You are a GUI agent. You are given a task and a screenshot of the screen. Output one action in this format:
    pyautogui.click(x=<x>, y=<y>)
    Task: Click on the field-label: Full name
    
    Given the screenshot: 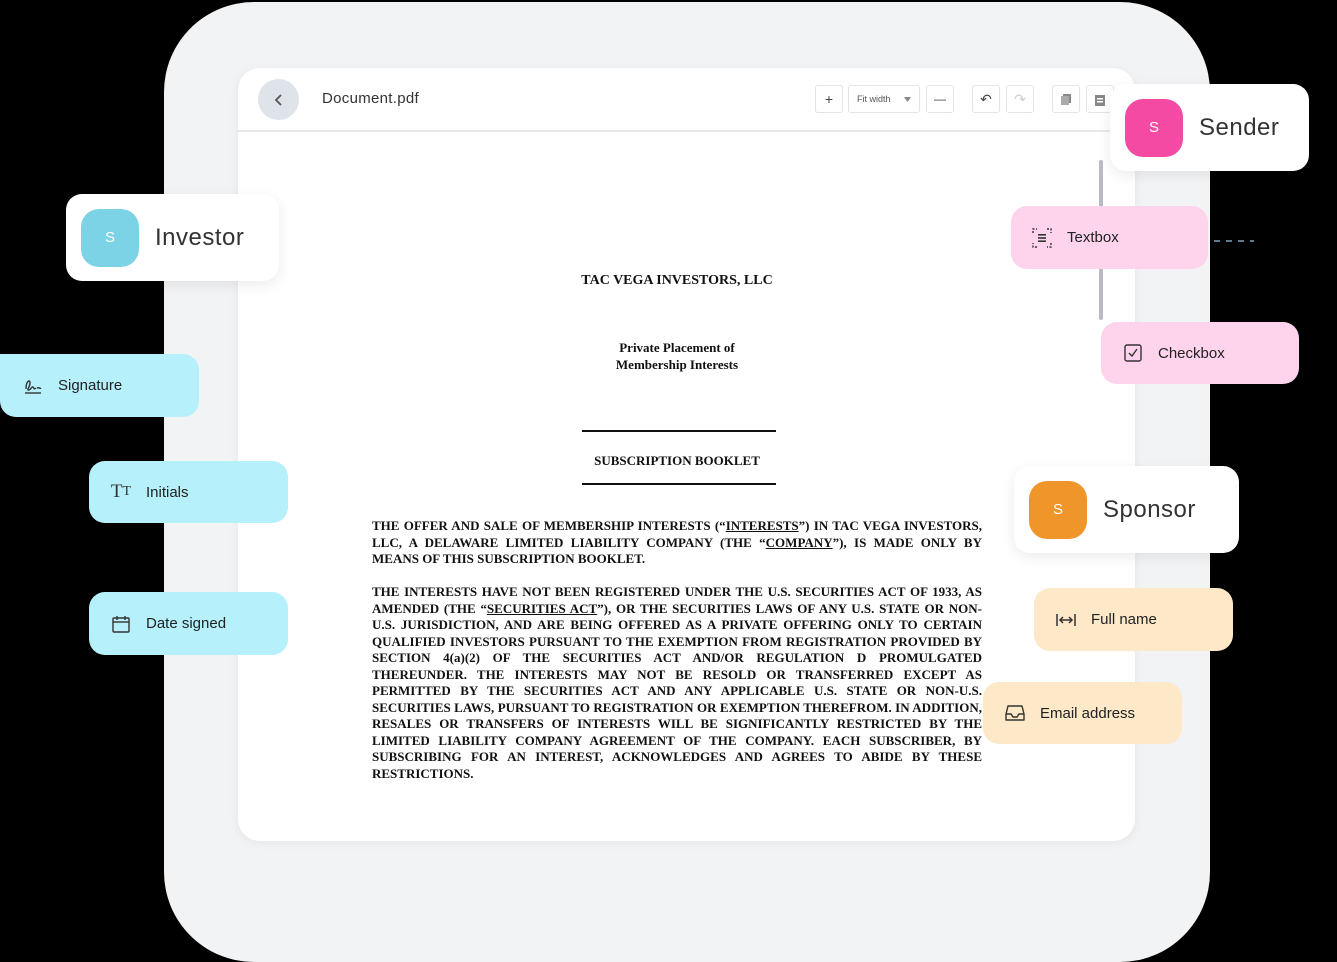 What is the action you would take?
    pyautogui.click(x=1124, y=619)
    